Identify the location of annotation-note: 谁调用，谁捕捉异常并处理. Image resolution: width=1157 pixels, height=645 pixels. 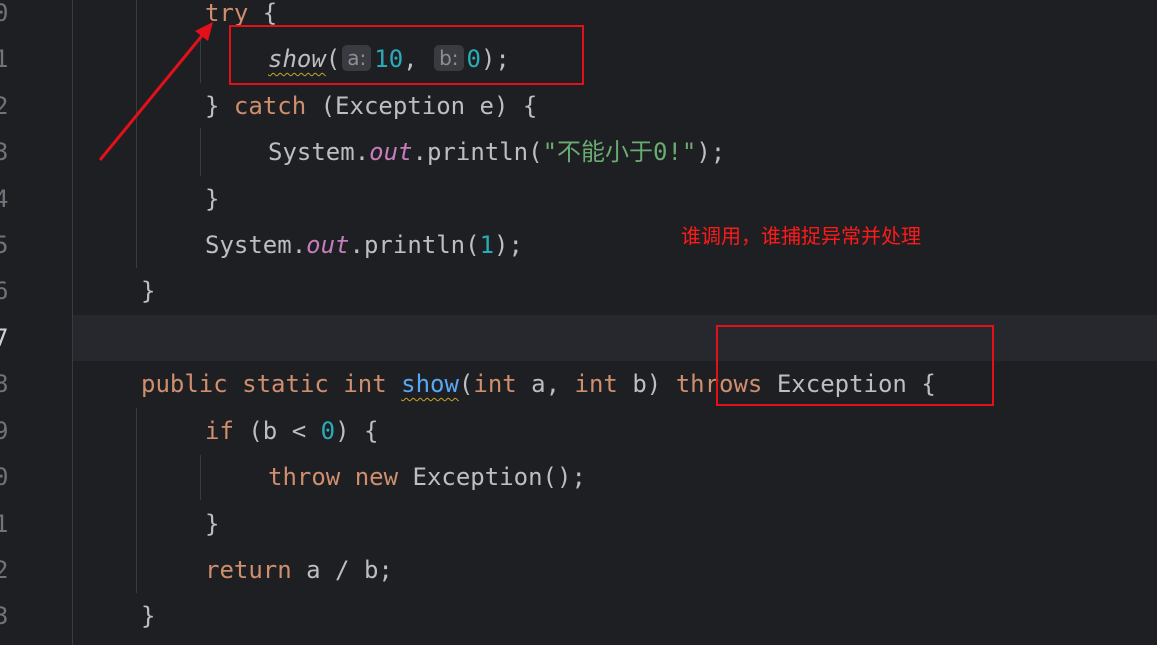
(801, 236).